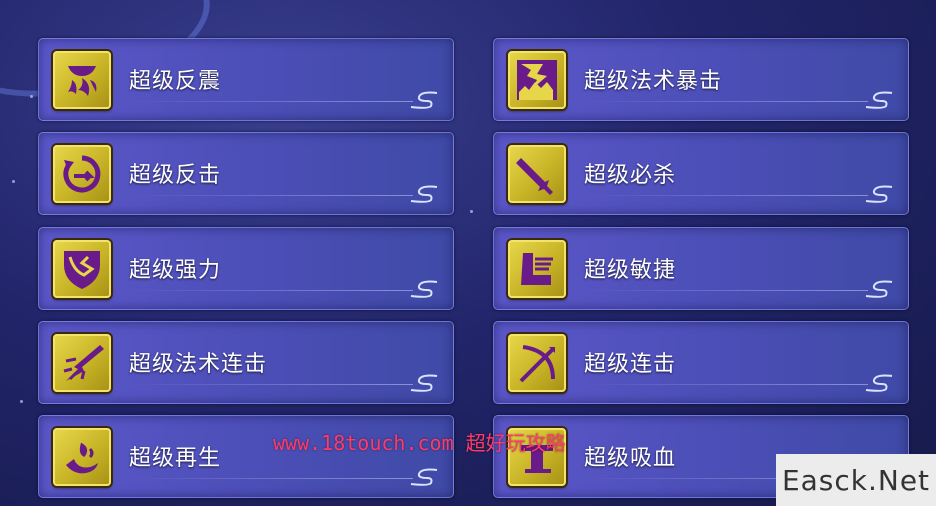 The width and height of the screenshot is (936, 506). Describe the element at coordinates (82, 457) in the screenshot. I see `regen-icon` at that location.